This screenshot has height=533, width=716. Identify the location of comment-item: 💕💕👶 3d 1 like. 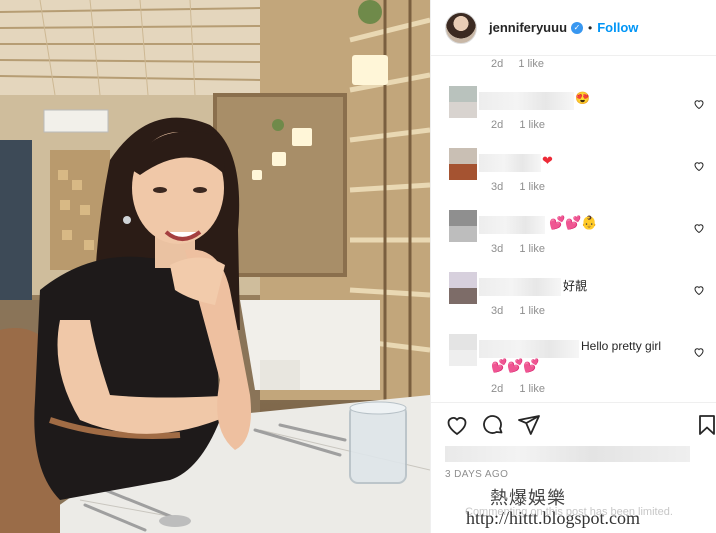
(573, 241).